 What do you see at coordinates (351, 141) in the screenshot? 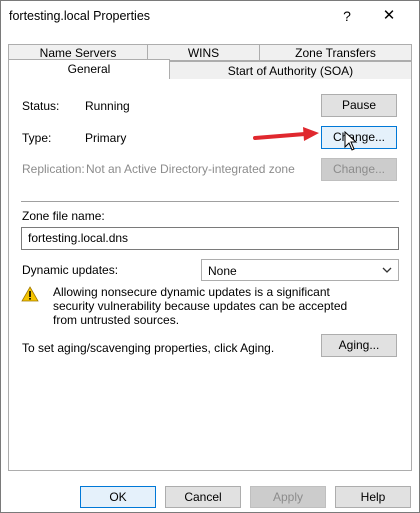
I see `mouse-pointer-icon` at bounding box center [351, 141].